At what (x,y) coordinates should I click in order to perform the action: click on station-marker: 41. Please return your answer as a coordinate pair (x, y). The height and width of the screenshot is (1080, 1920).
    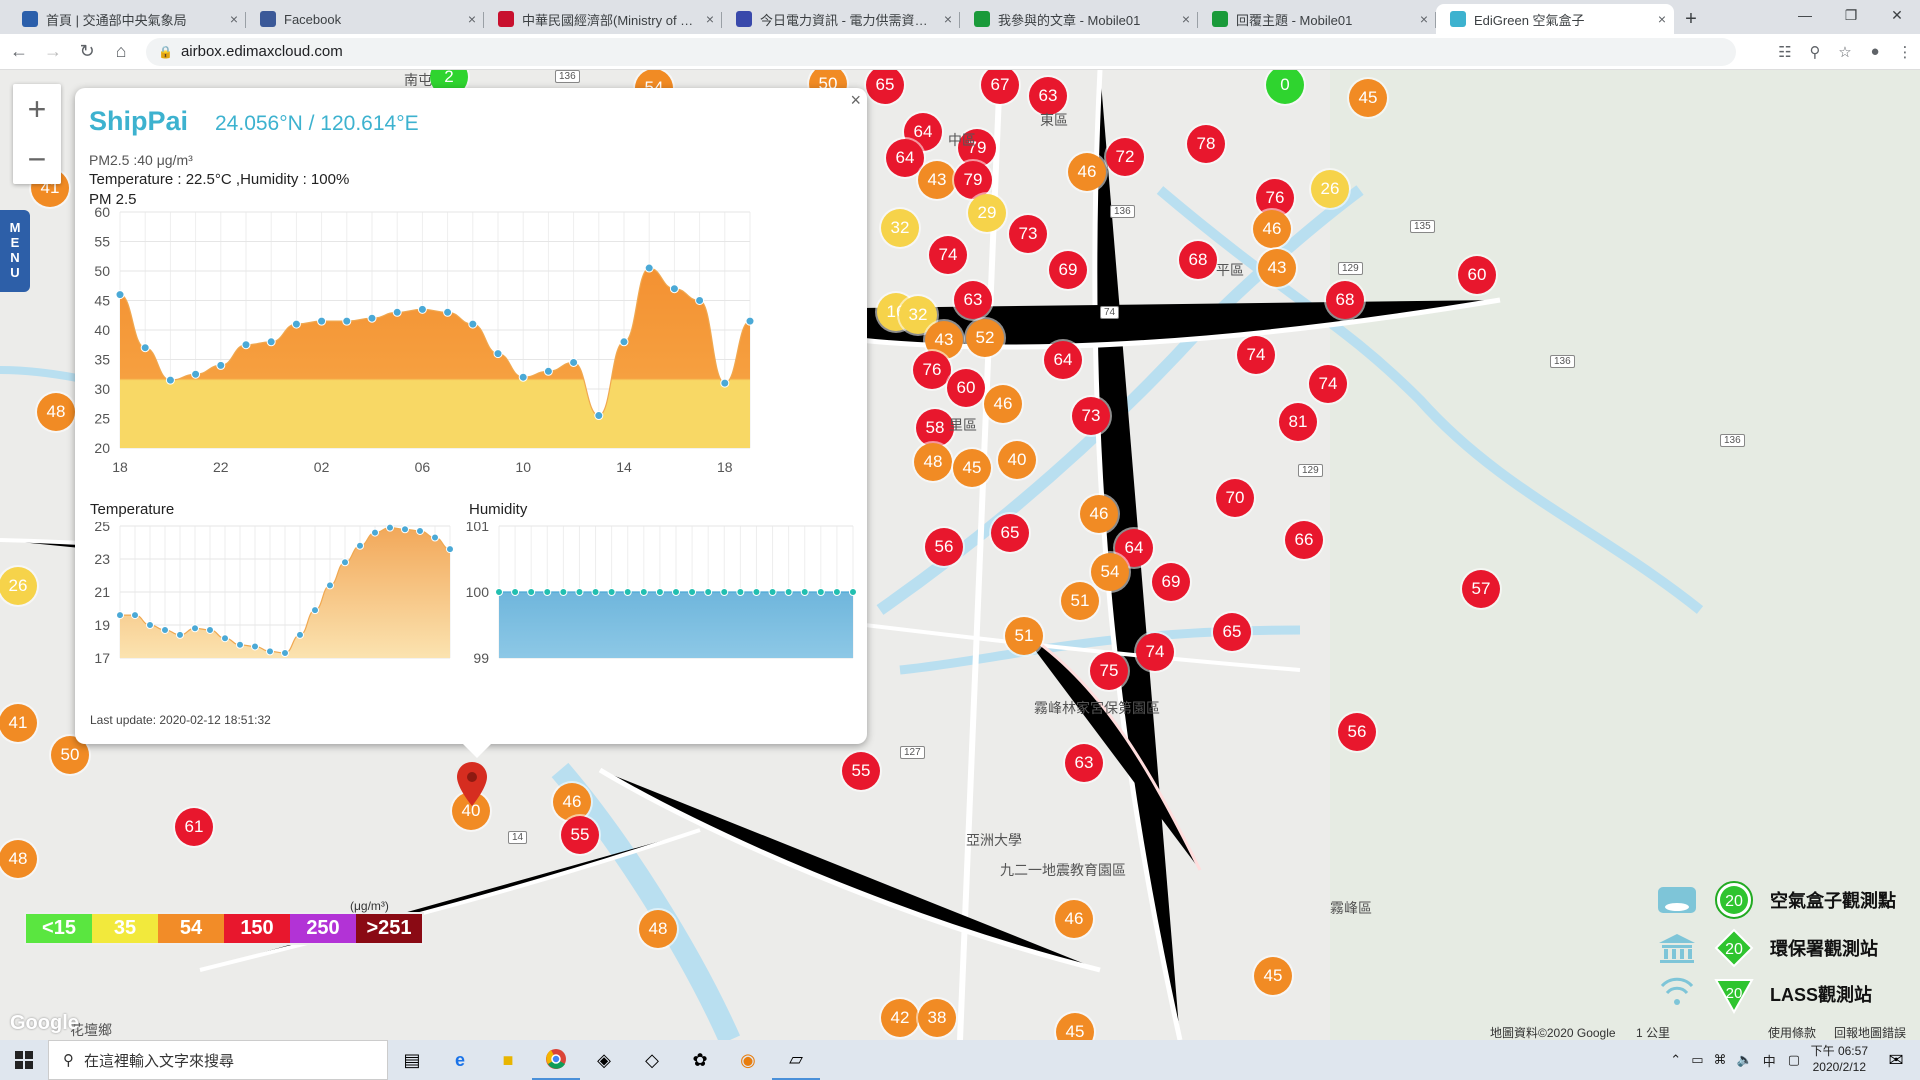
    Looking at the image, I should click on (18, 723).